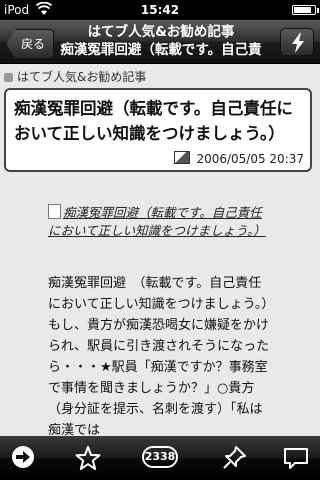 Image resolution: width=320 pixels, height=480 pixels. I want to click on tab-bar: 2338, so click(160, 458).